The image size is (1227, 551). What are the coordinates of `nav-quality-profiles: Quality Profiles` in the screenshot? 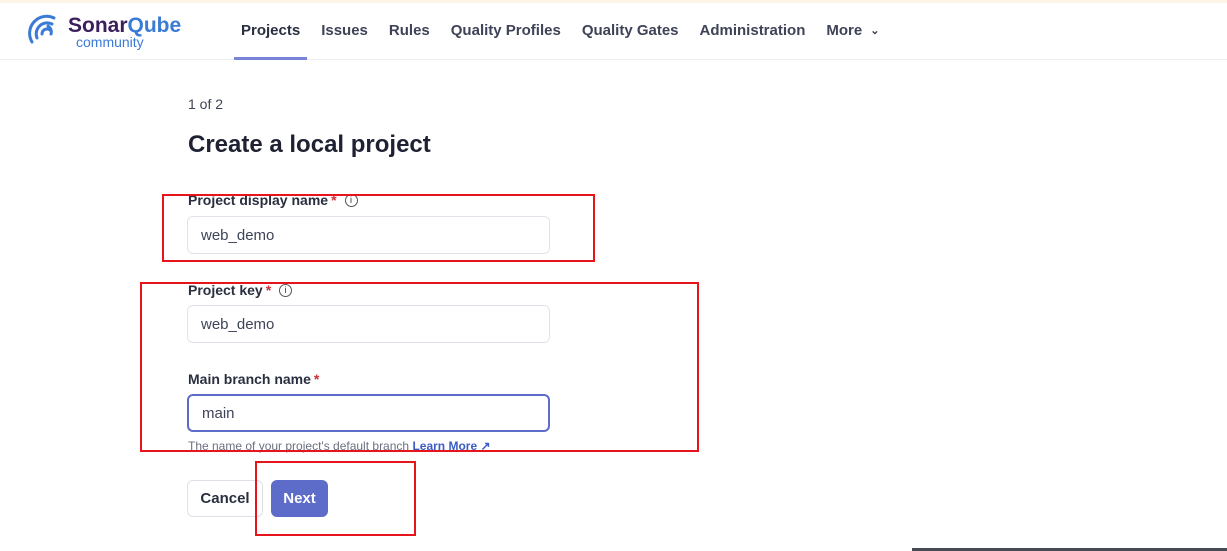 It's located at (506, 31).